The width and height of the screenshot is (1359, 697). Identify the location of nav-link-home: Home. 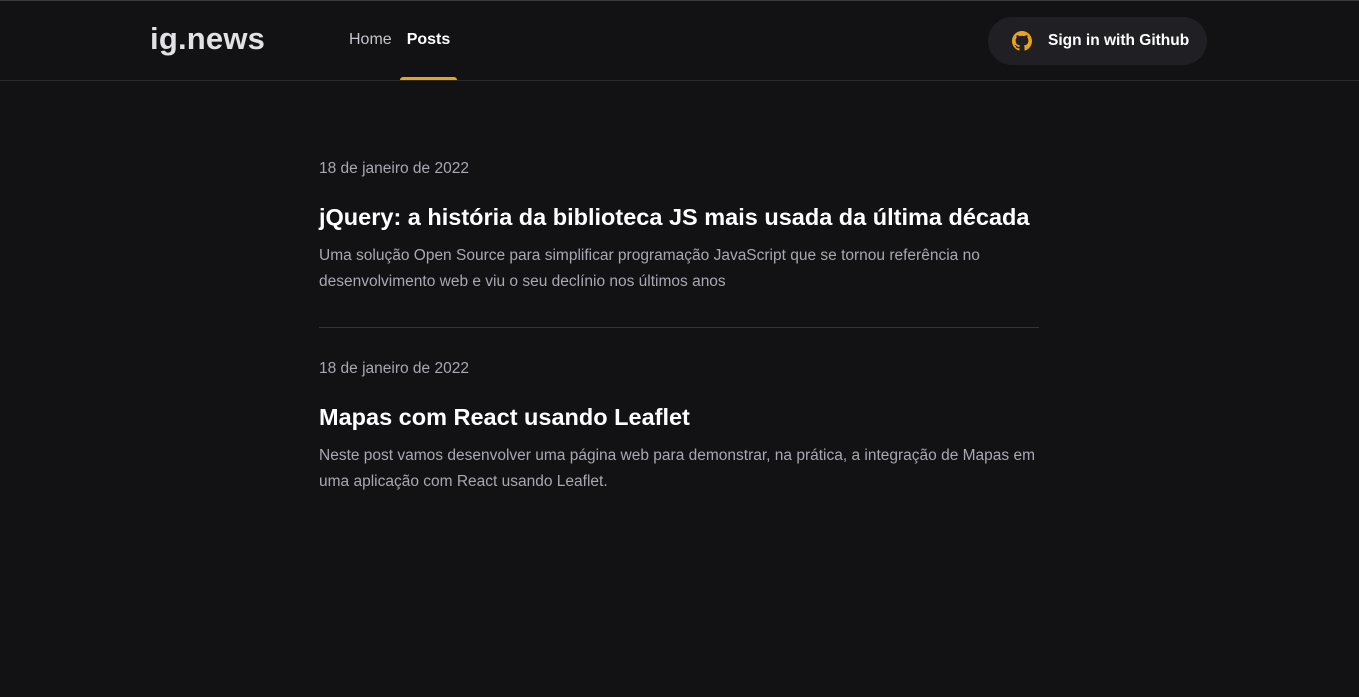
(370, 39).